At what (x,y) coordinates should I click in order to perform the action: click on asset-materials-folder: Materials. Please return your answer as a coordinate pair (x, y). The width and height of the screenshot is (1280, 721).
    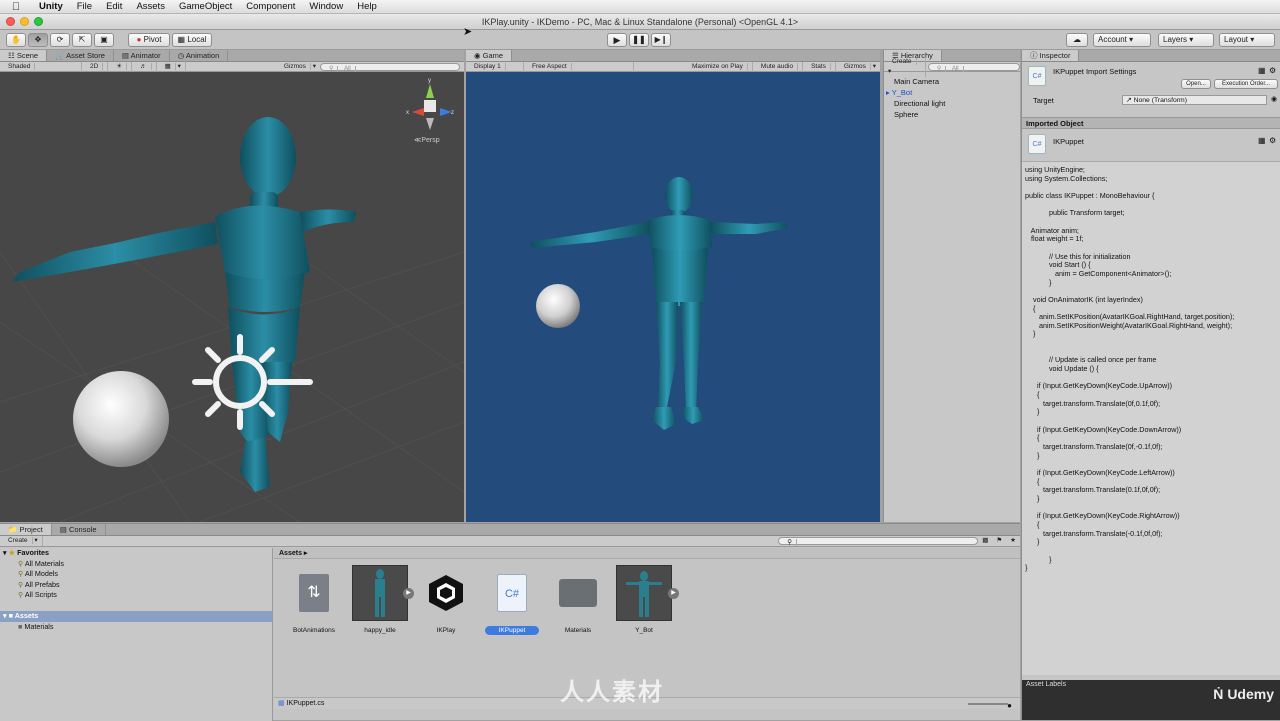
    Looking at the image, I should click on (578, 599).